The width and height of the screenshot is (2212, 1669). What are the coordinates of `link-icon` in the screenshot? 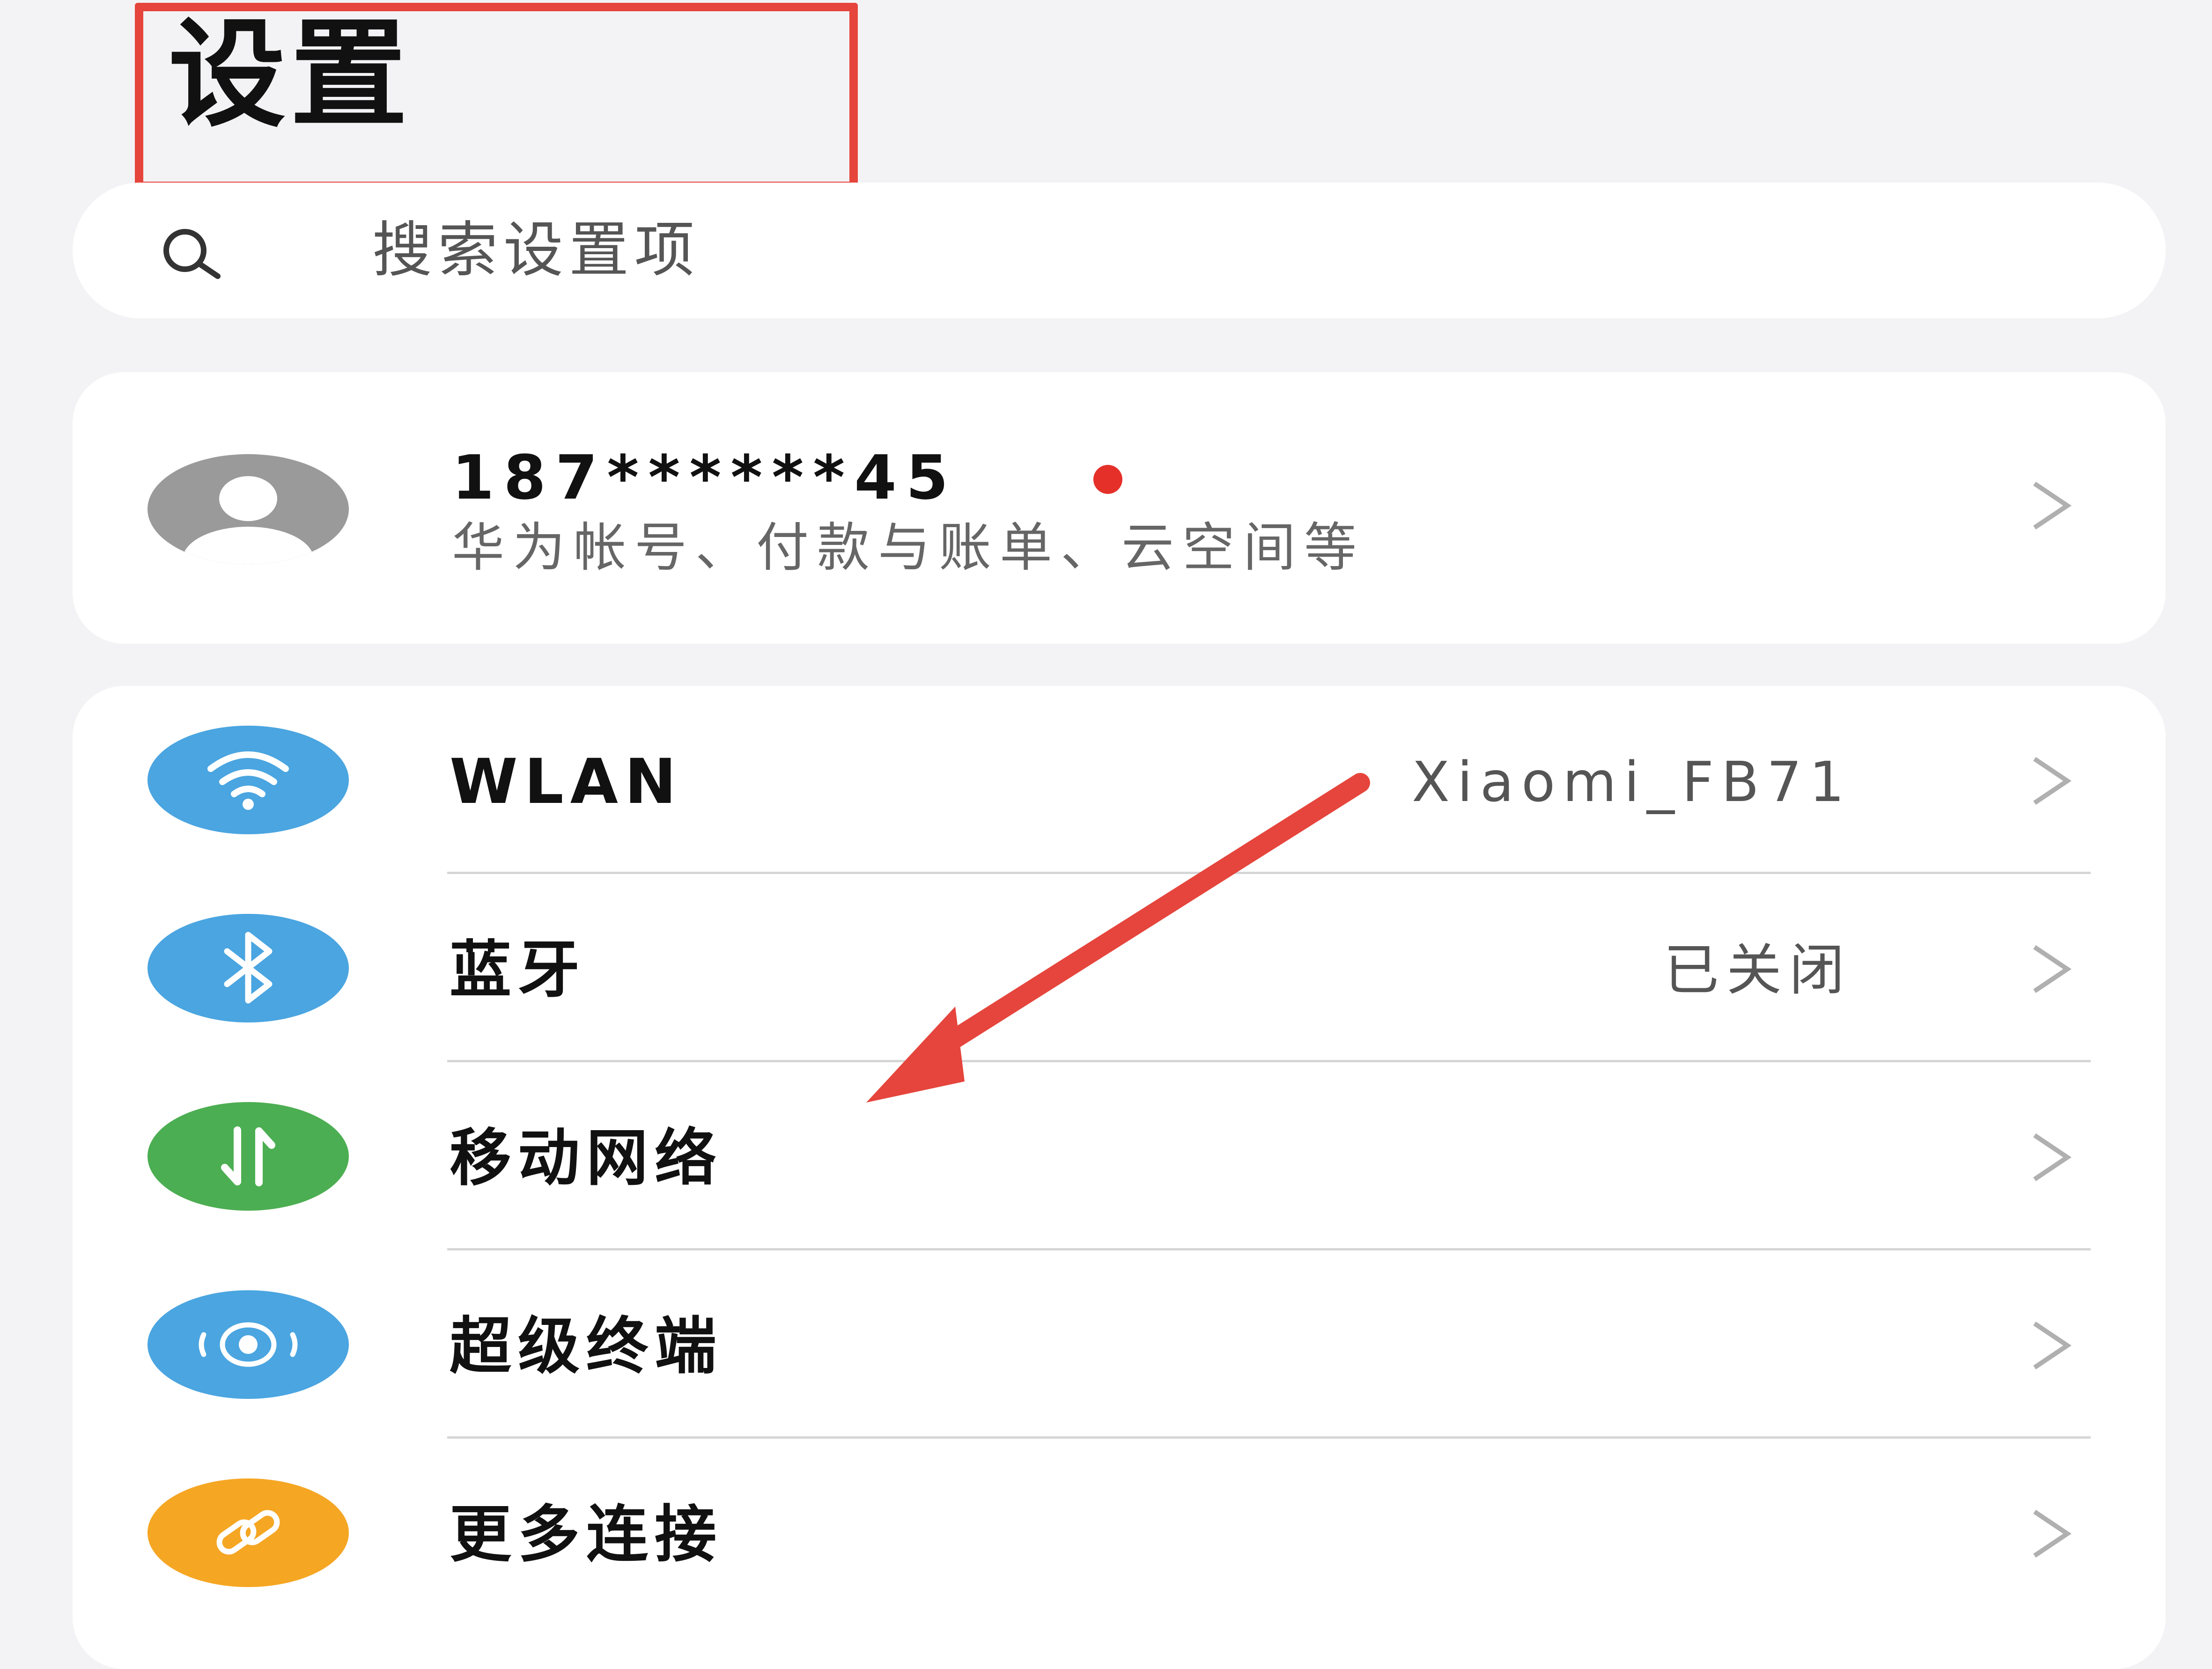 It's located at (248, 1532).